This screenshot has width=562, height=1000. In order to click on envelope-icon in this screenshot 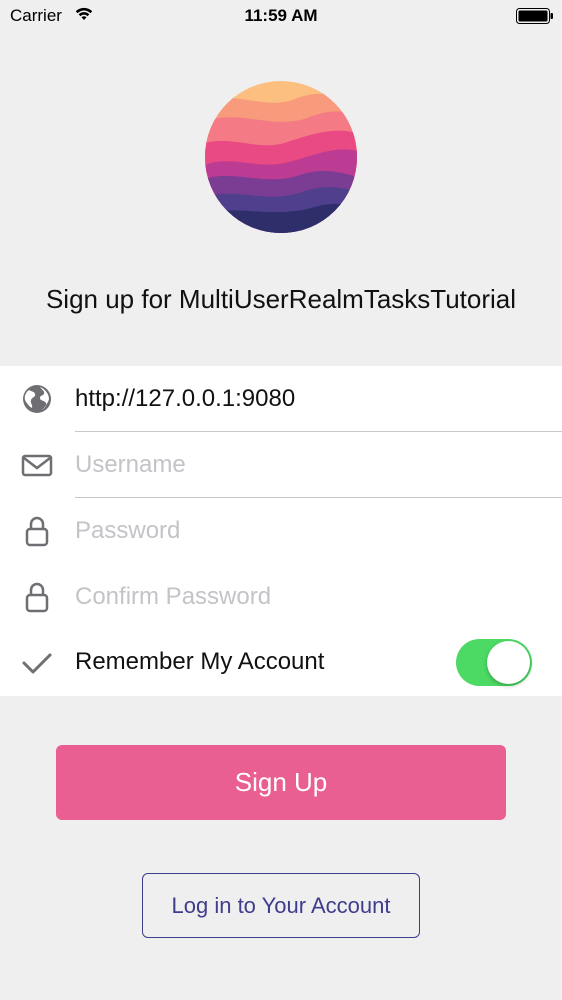, I will do `click(37, 465)`.